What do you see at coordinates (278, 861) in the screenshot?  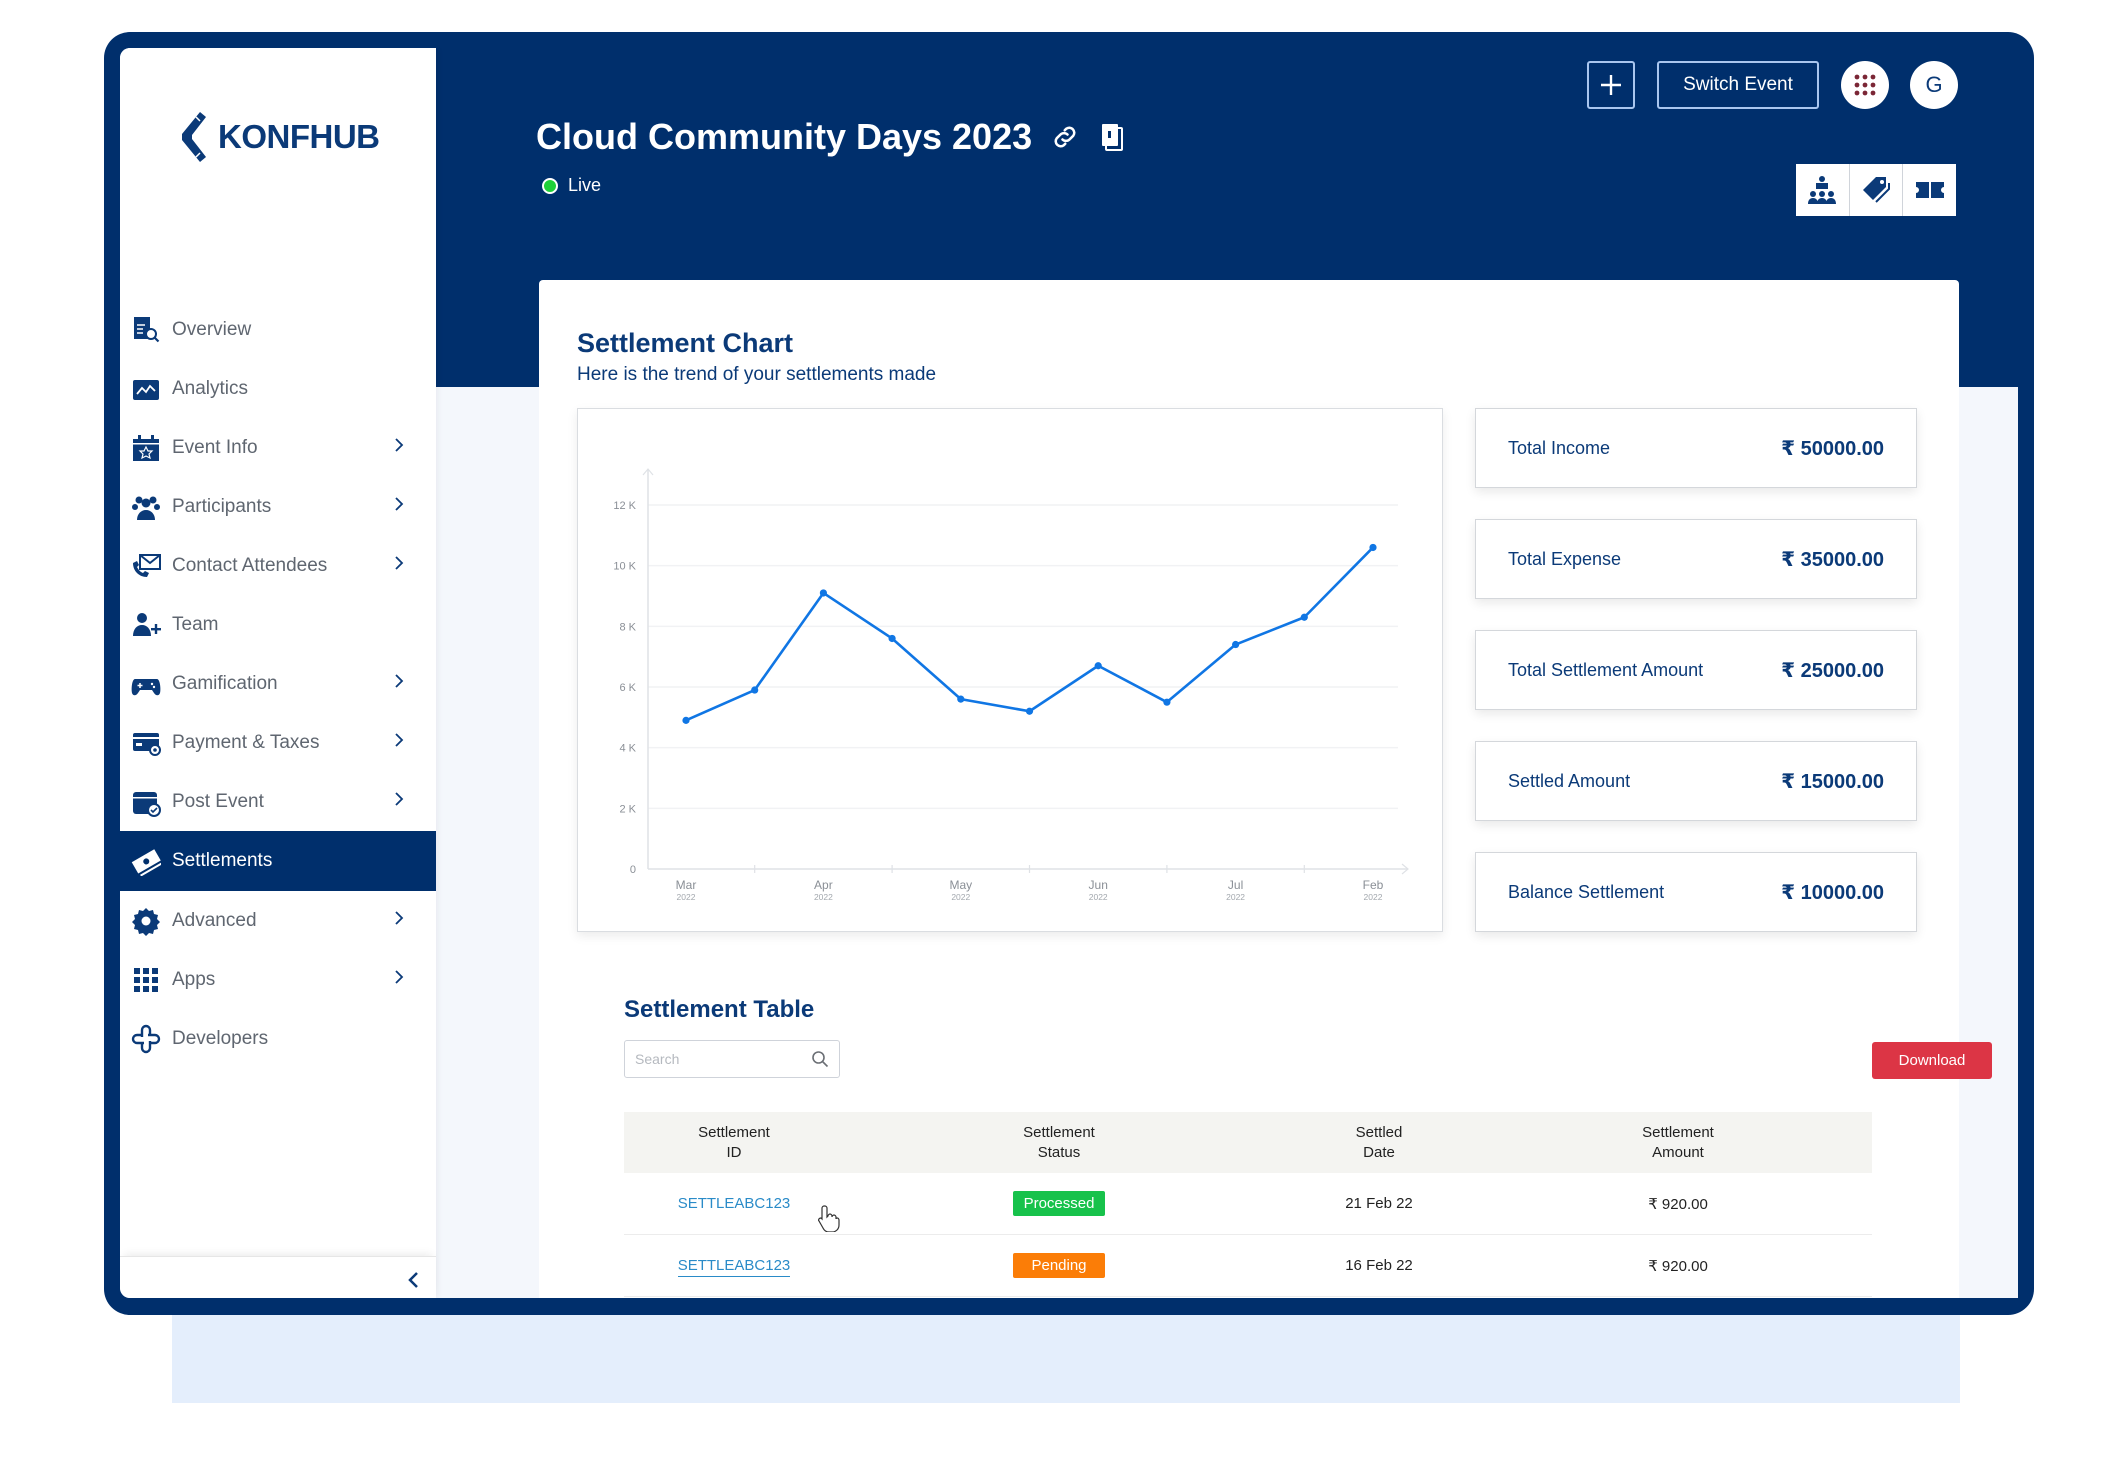 I see `sidebar-item-settlements: Settlements` at bounding box center [278, 861].